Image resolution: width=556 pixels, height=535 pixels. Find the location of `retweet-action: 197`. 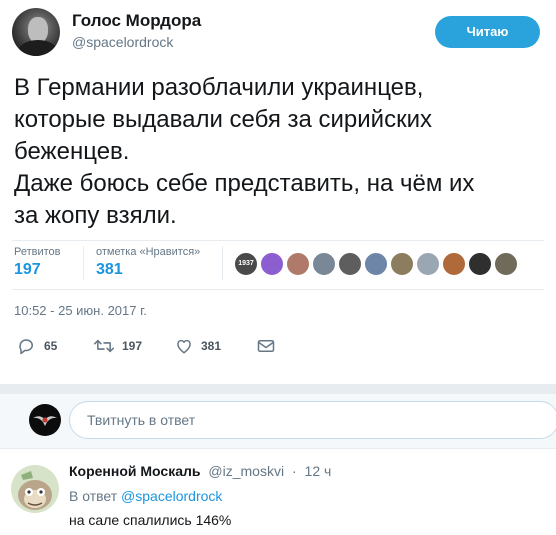

retweet-action: 197 is located at coordinates (118, 346).